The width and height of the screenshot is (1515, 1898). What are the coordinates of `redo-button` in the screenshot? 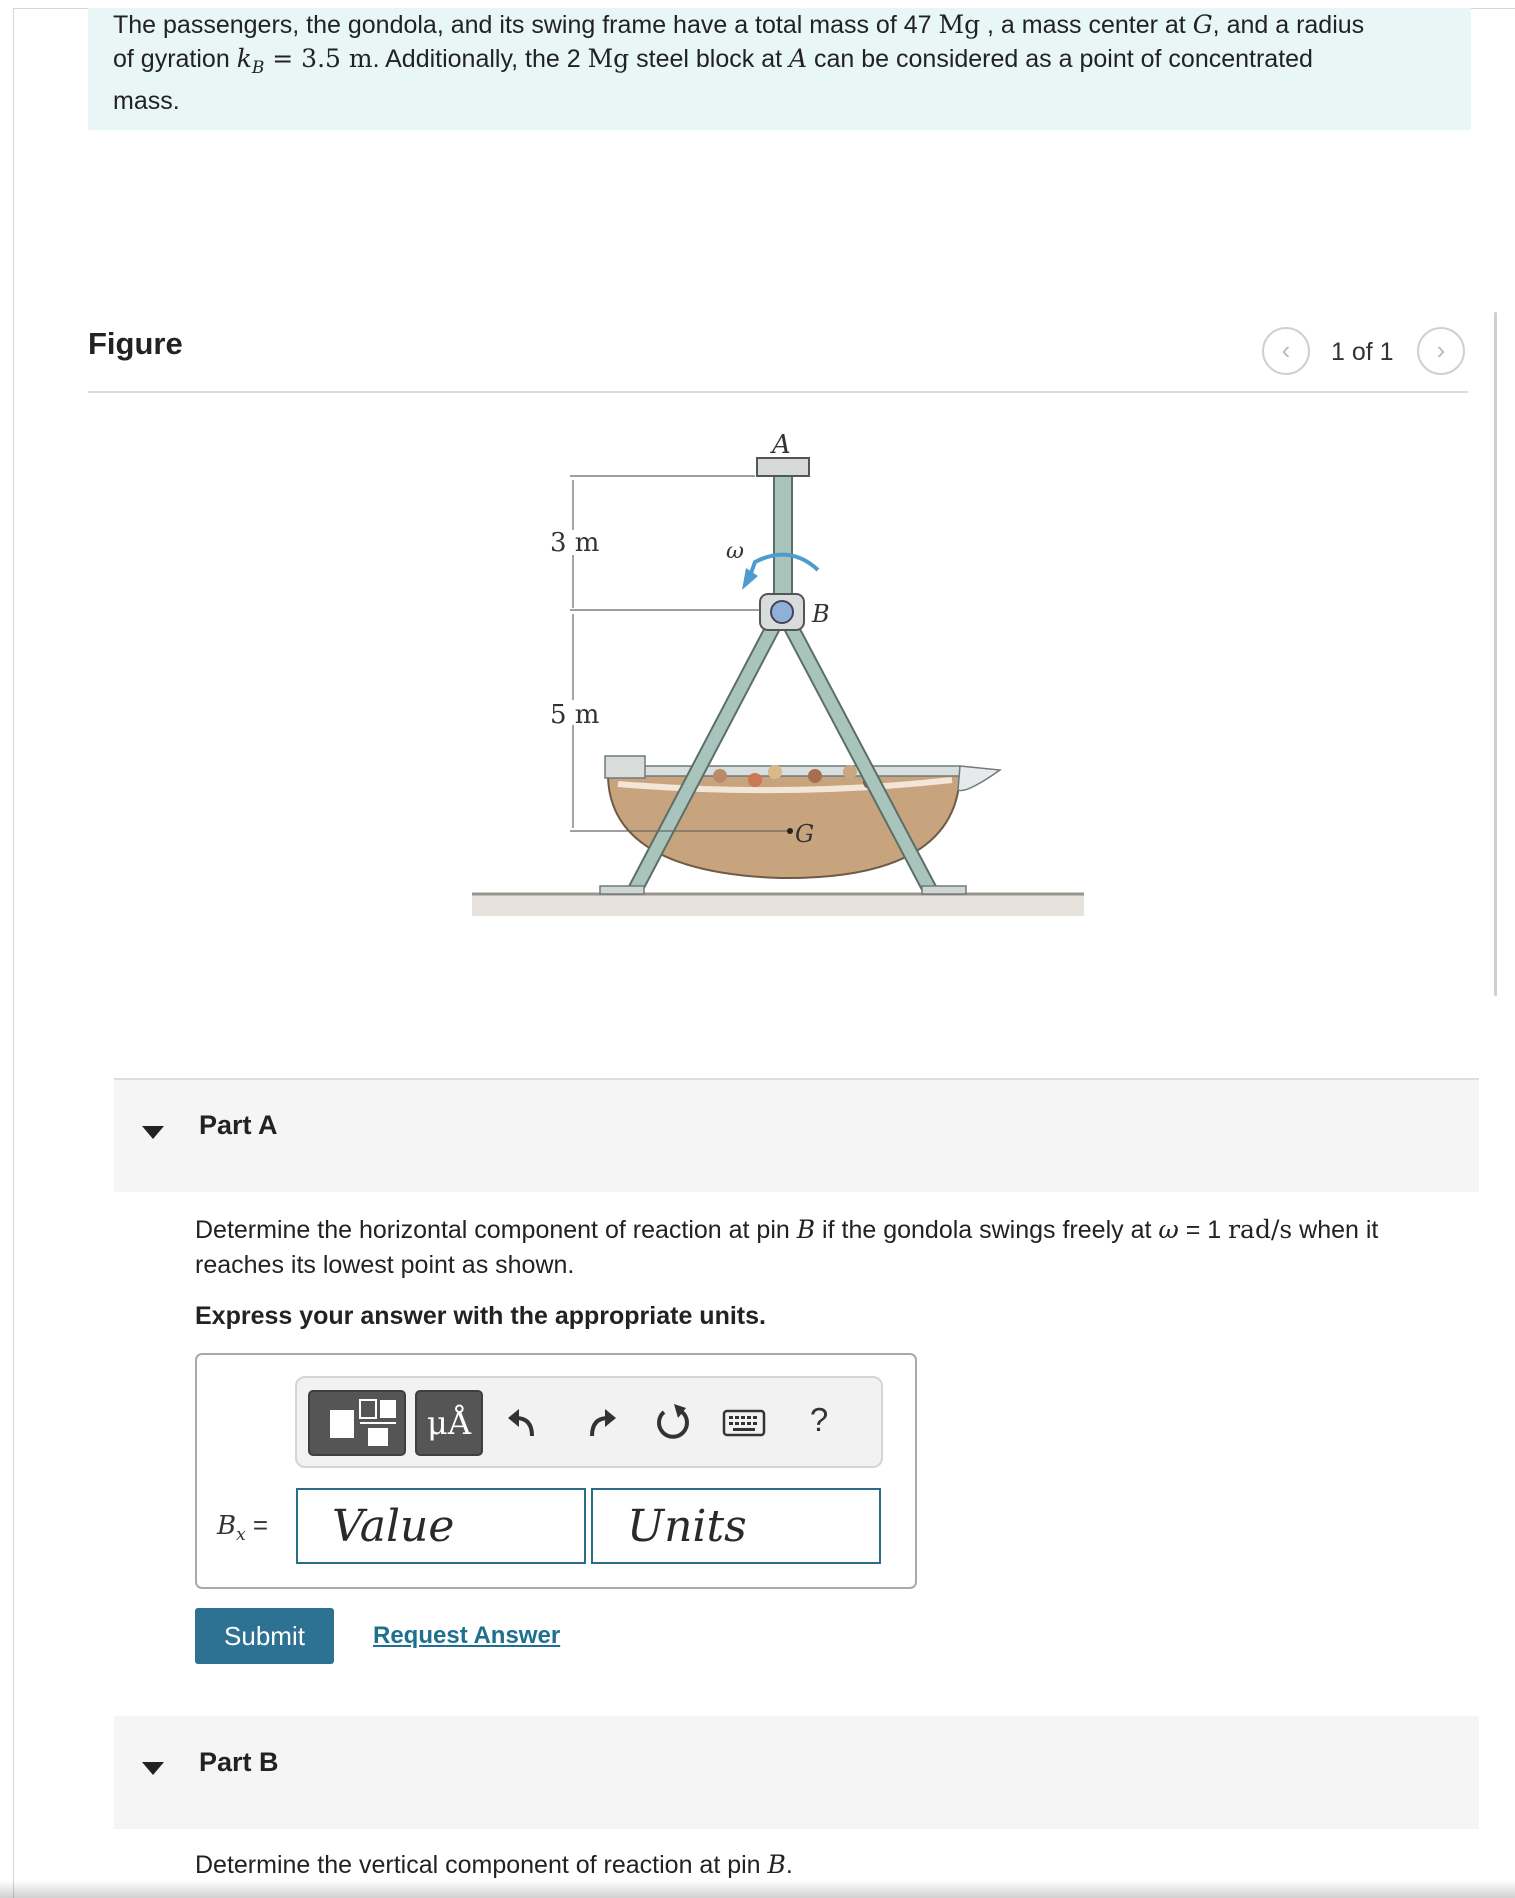 It's located at (602, 1422).